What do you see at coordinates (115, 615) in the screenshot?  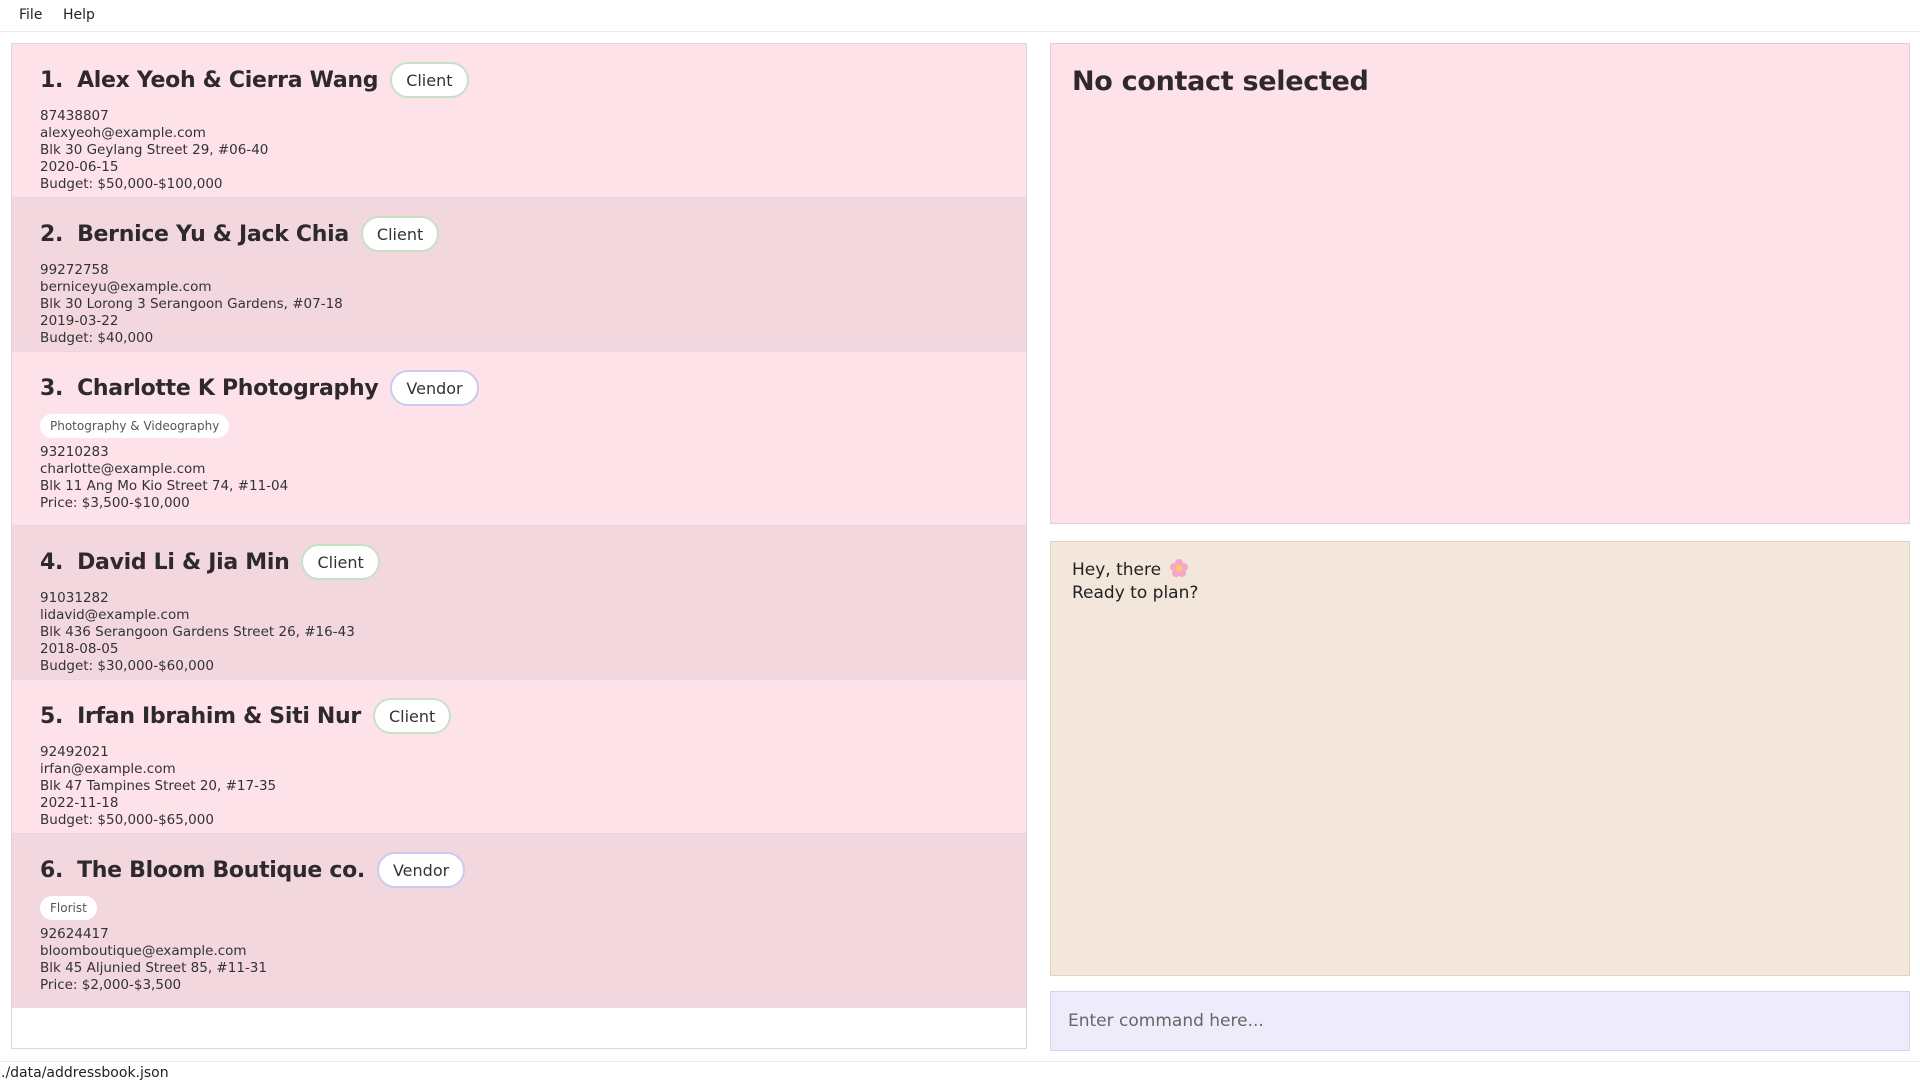 I see `card-email: lidavid@example.com` at bounding box center [115, 615].